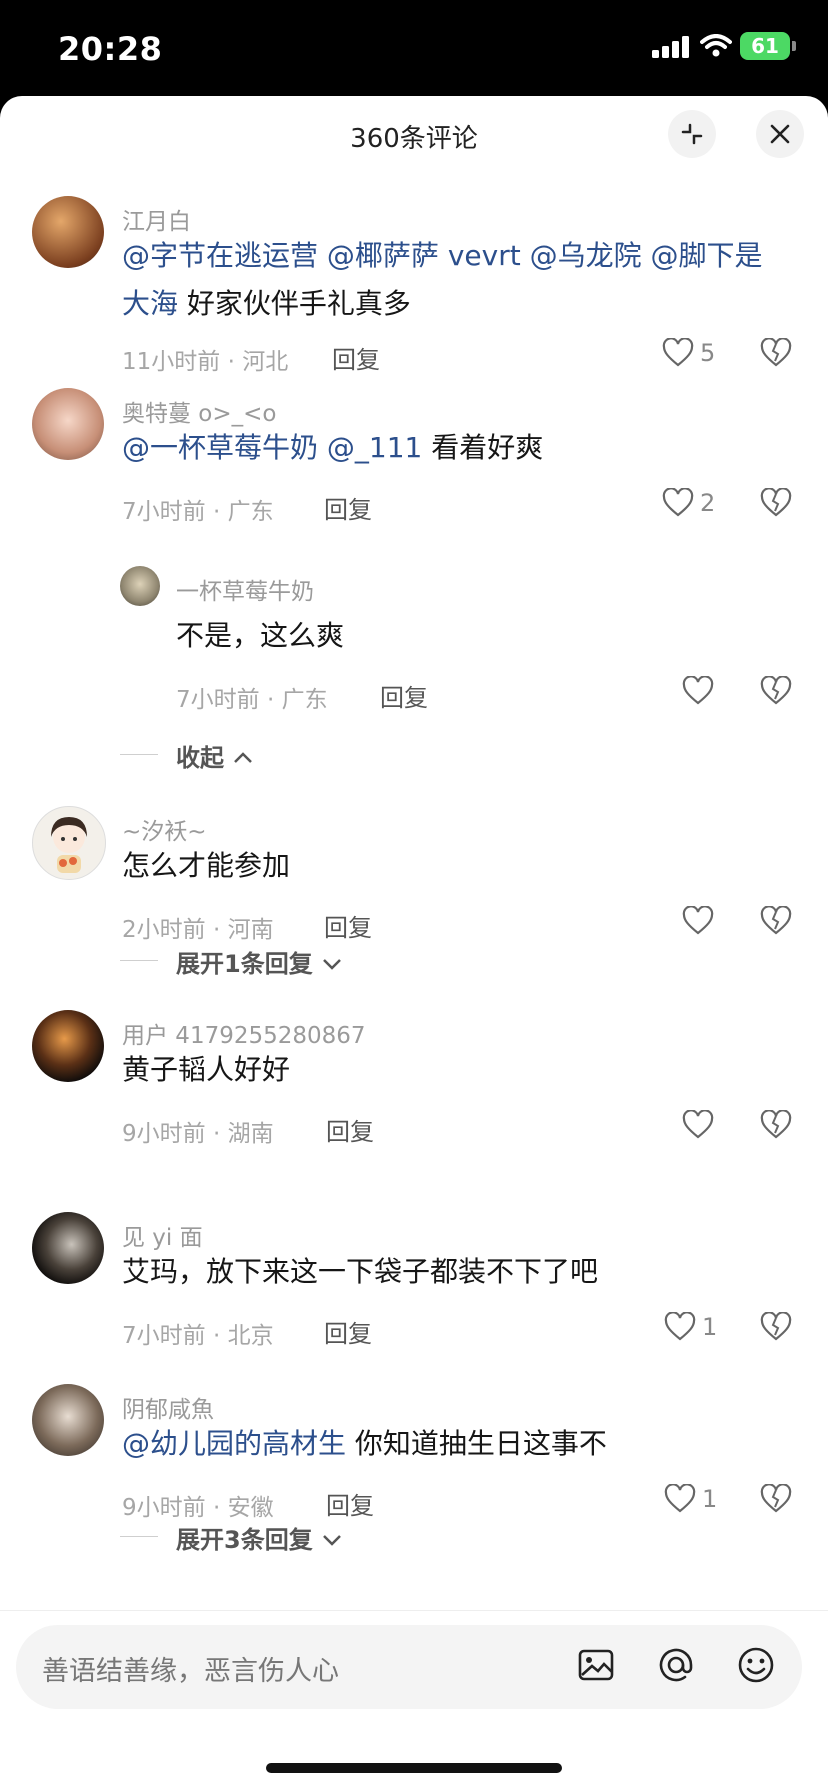 Image resolution: width=828 pixels, height=1792 pixels. I want to click on comment-username: 用户 4179255280867, so click(244, 1033).